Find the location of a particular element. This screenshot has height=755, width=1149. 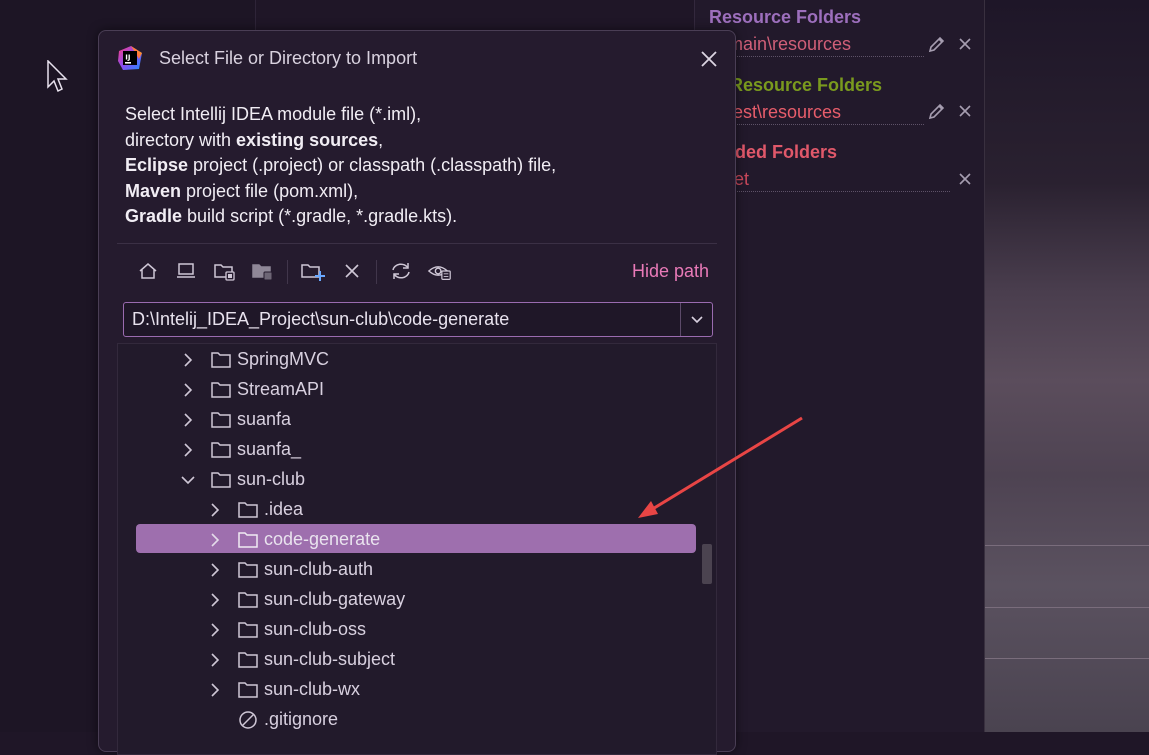

home-icon is located at coordinates (148, 271).